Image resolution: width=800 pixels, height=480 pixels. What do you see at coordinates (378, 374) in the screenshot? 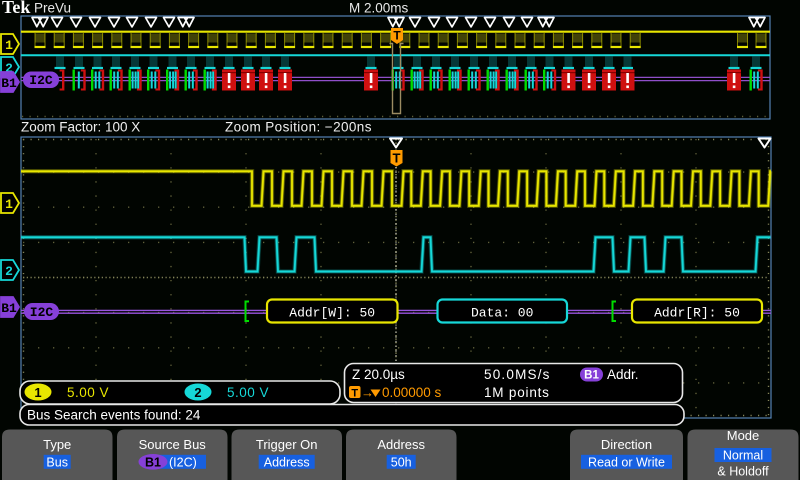
I see `svg-text: Z 20.0µs` at bounding box center [378, 374].